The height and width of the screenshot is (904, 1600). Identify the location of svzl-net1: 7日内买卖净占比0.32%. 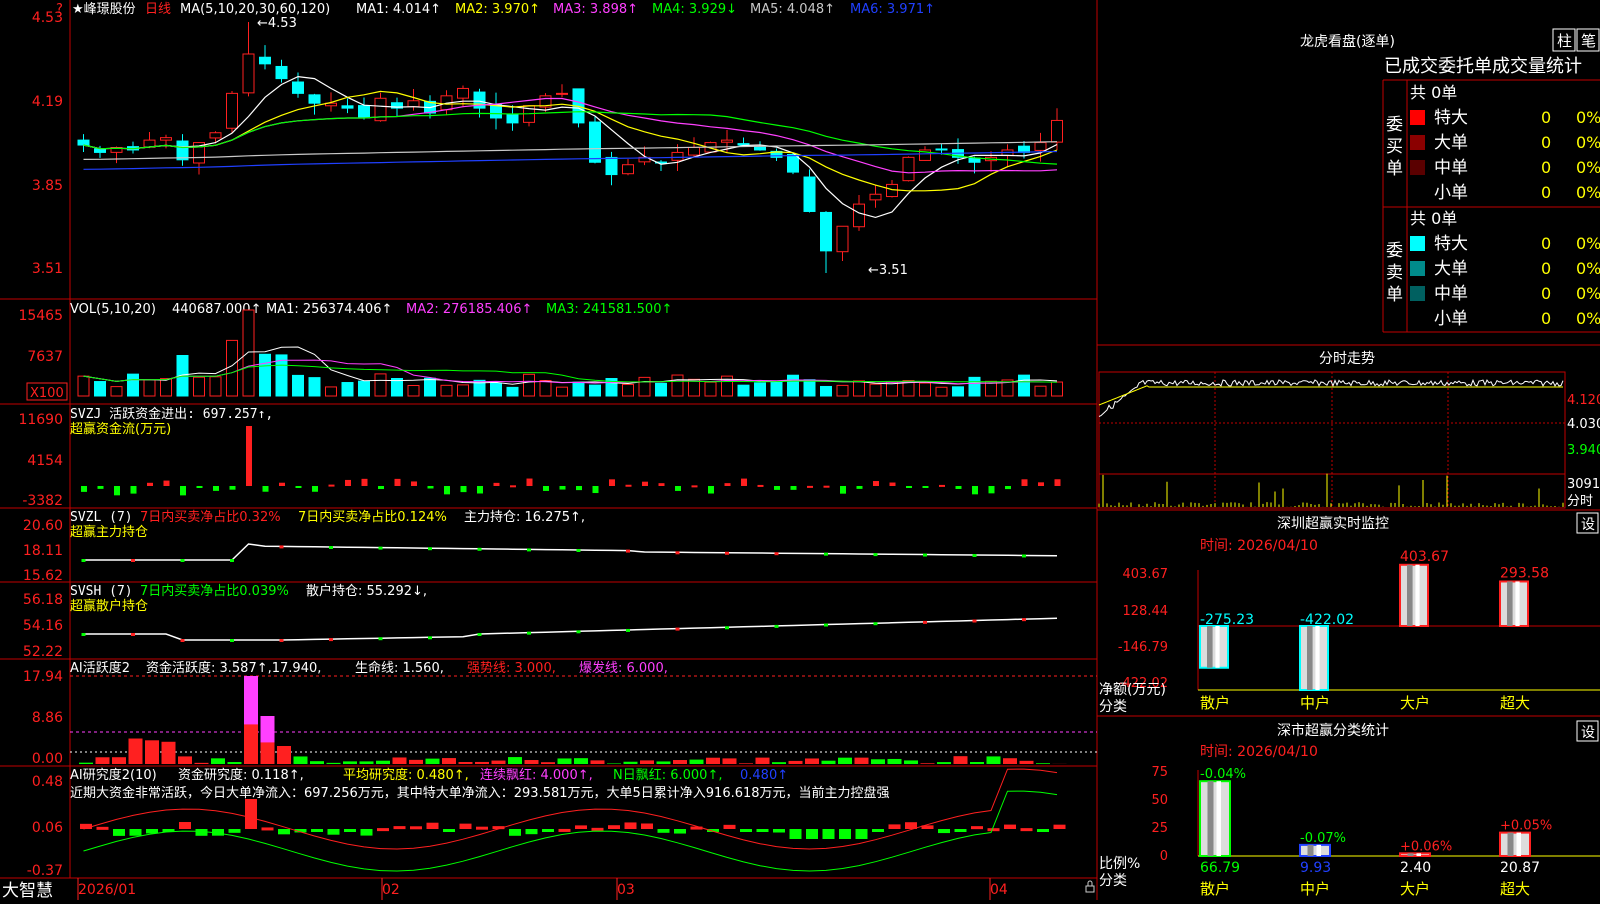
(210, 517).